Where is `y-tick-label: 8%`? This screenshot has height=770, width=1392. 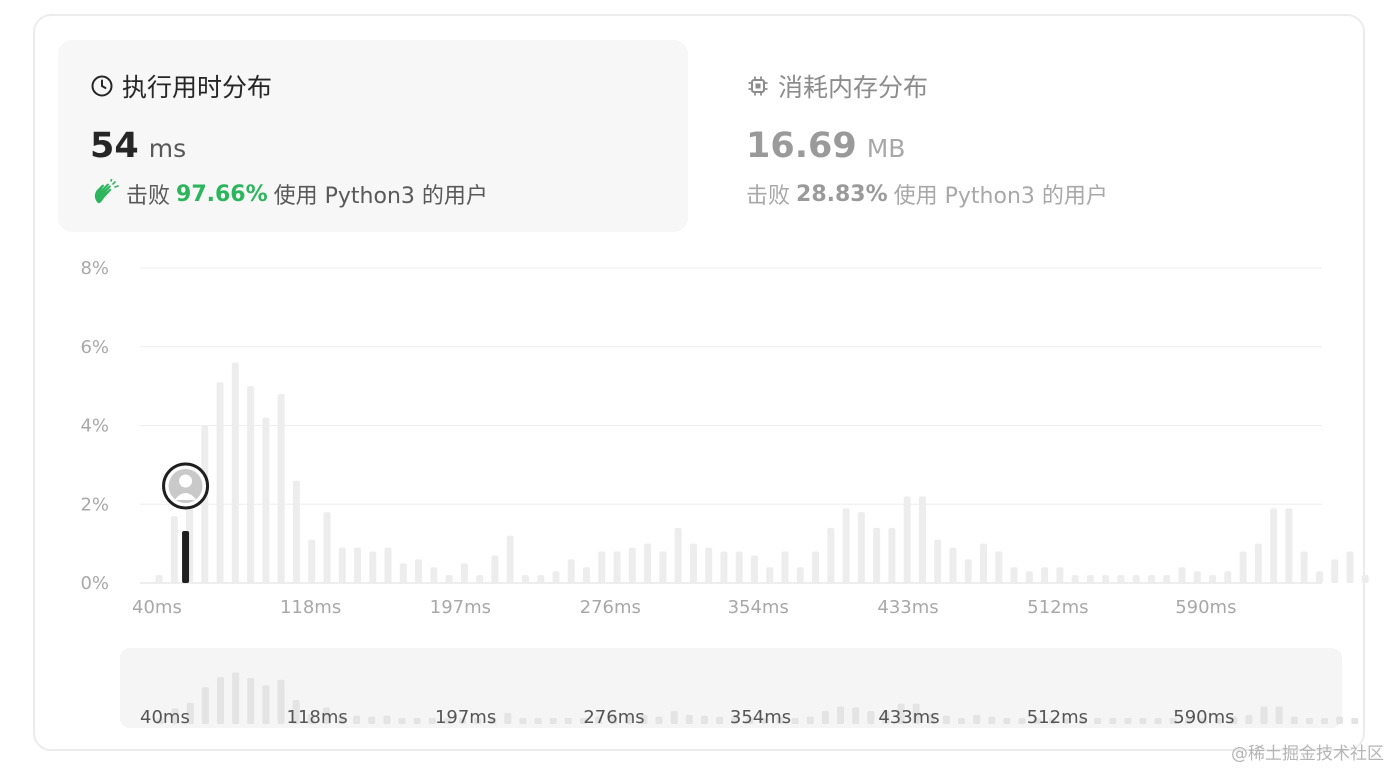 y-tick-label: 8% is located at coordinates (94, 268).